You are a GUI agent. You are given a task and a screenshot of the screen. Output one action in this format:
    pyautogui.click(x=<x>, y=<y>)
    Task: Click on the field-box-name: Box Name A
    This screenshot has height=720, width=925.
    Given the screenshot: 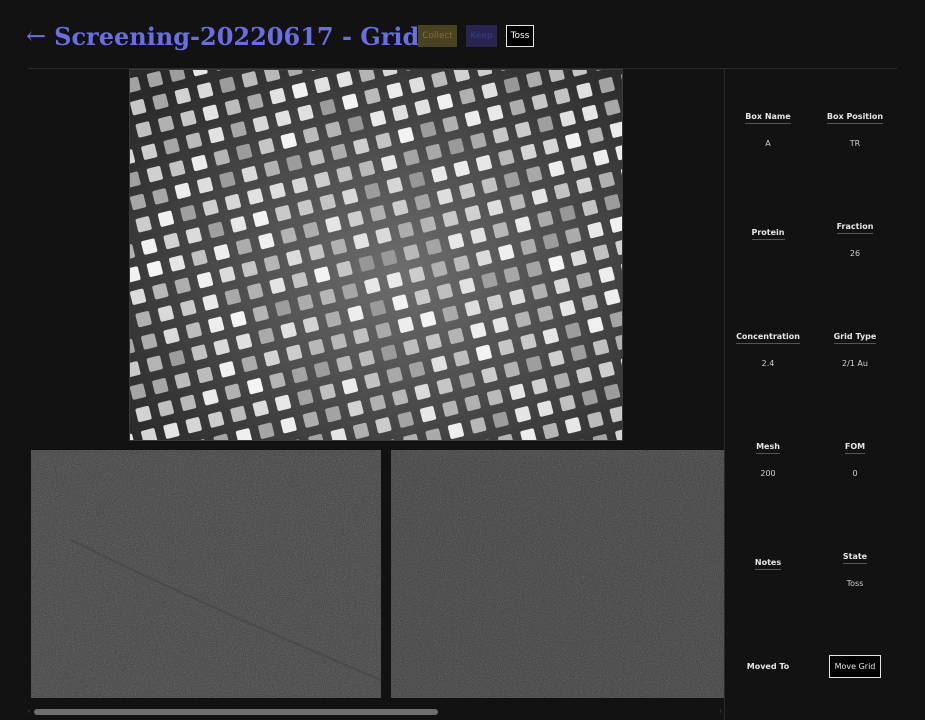 What is the action you would take?
    pyautogui.click(x=768, y=126)
    